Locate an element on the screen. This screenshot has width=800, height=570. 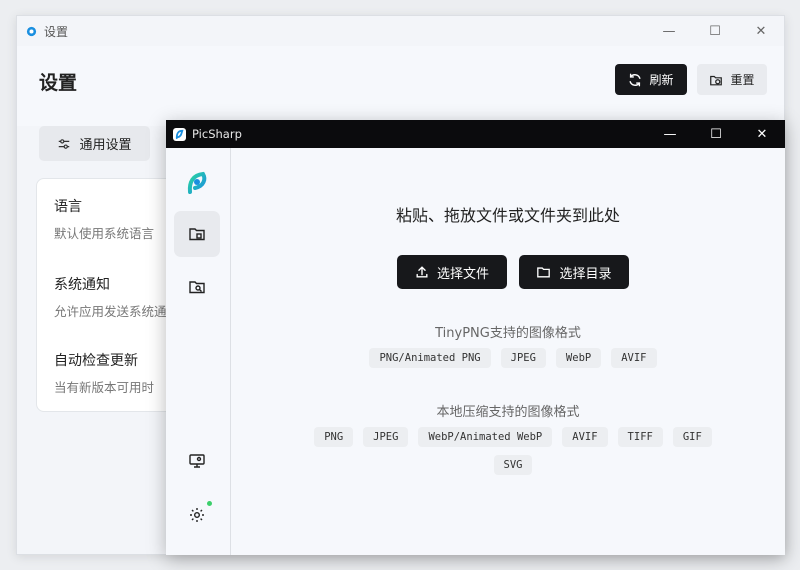
search-folder-icon is located at coordinates (197, 287).